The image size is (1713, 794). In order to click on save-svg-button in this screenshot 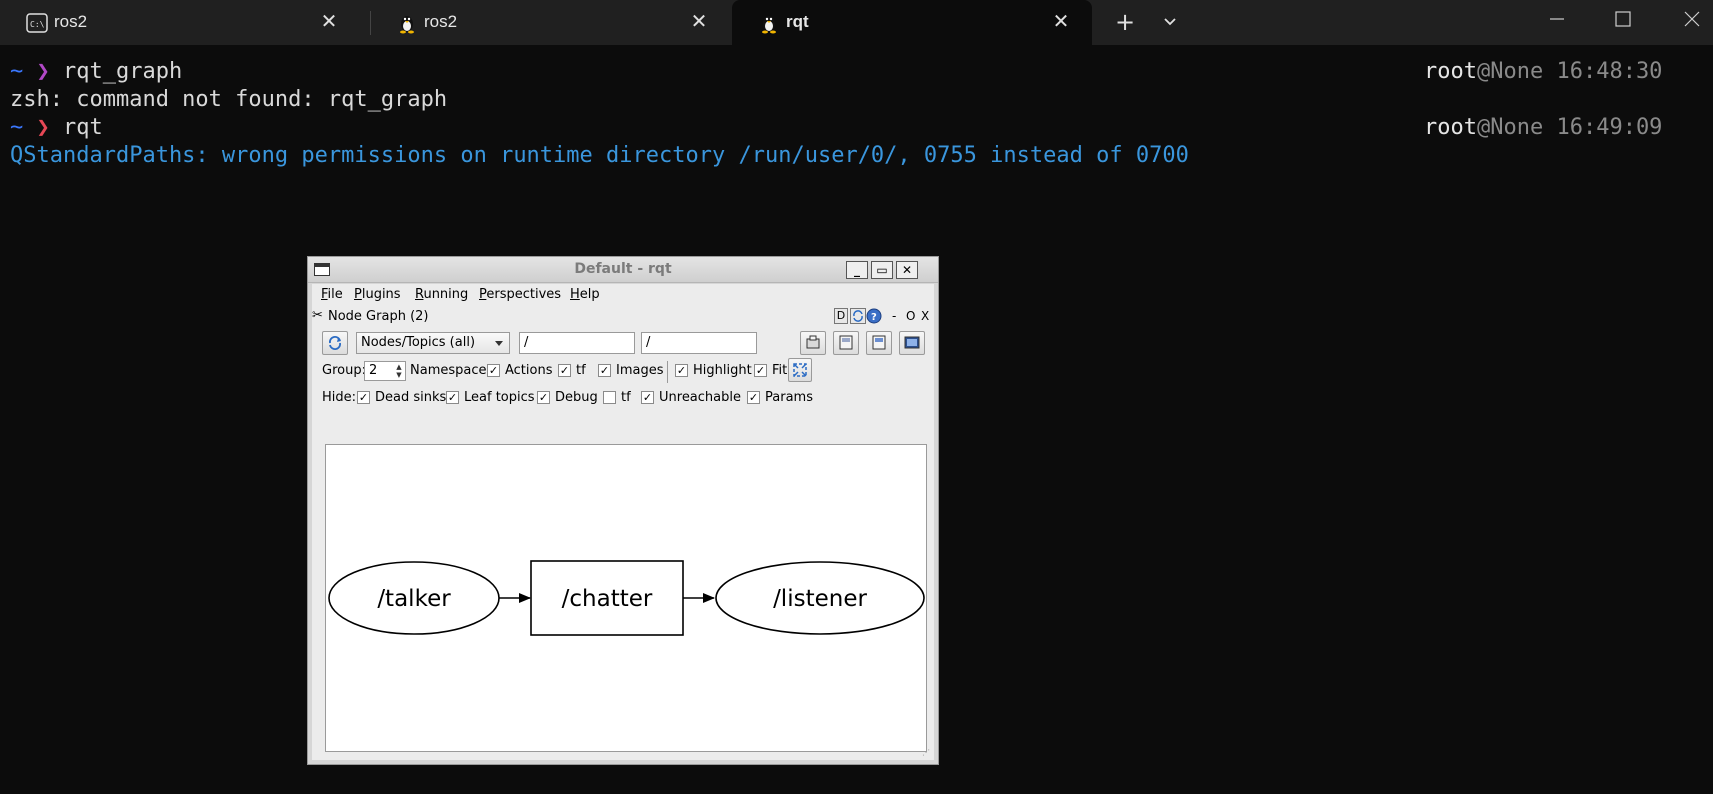, I will do `click(879, 343)`.